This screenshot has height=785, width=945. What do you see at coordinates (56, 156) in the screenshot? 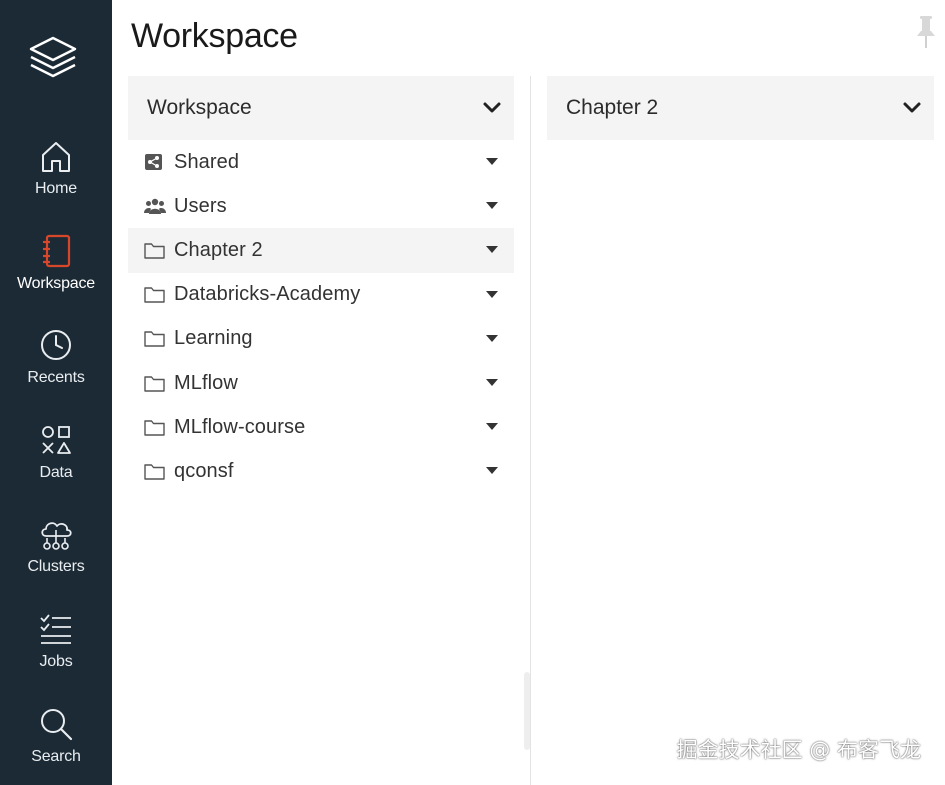
I see `home-icon` at bounding box center [56, 156].